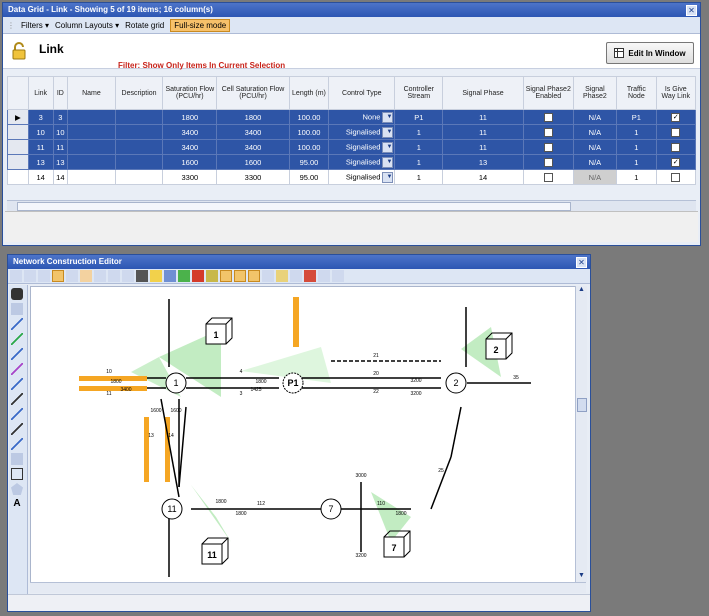 The width and height of the screenshot is (709, 616). I want to click on line-tool4-icon, so click(17, 369).